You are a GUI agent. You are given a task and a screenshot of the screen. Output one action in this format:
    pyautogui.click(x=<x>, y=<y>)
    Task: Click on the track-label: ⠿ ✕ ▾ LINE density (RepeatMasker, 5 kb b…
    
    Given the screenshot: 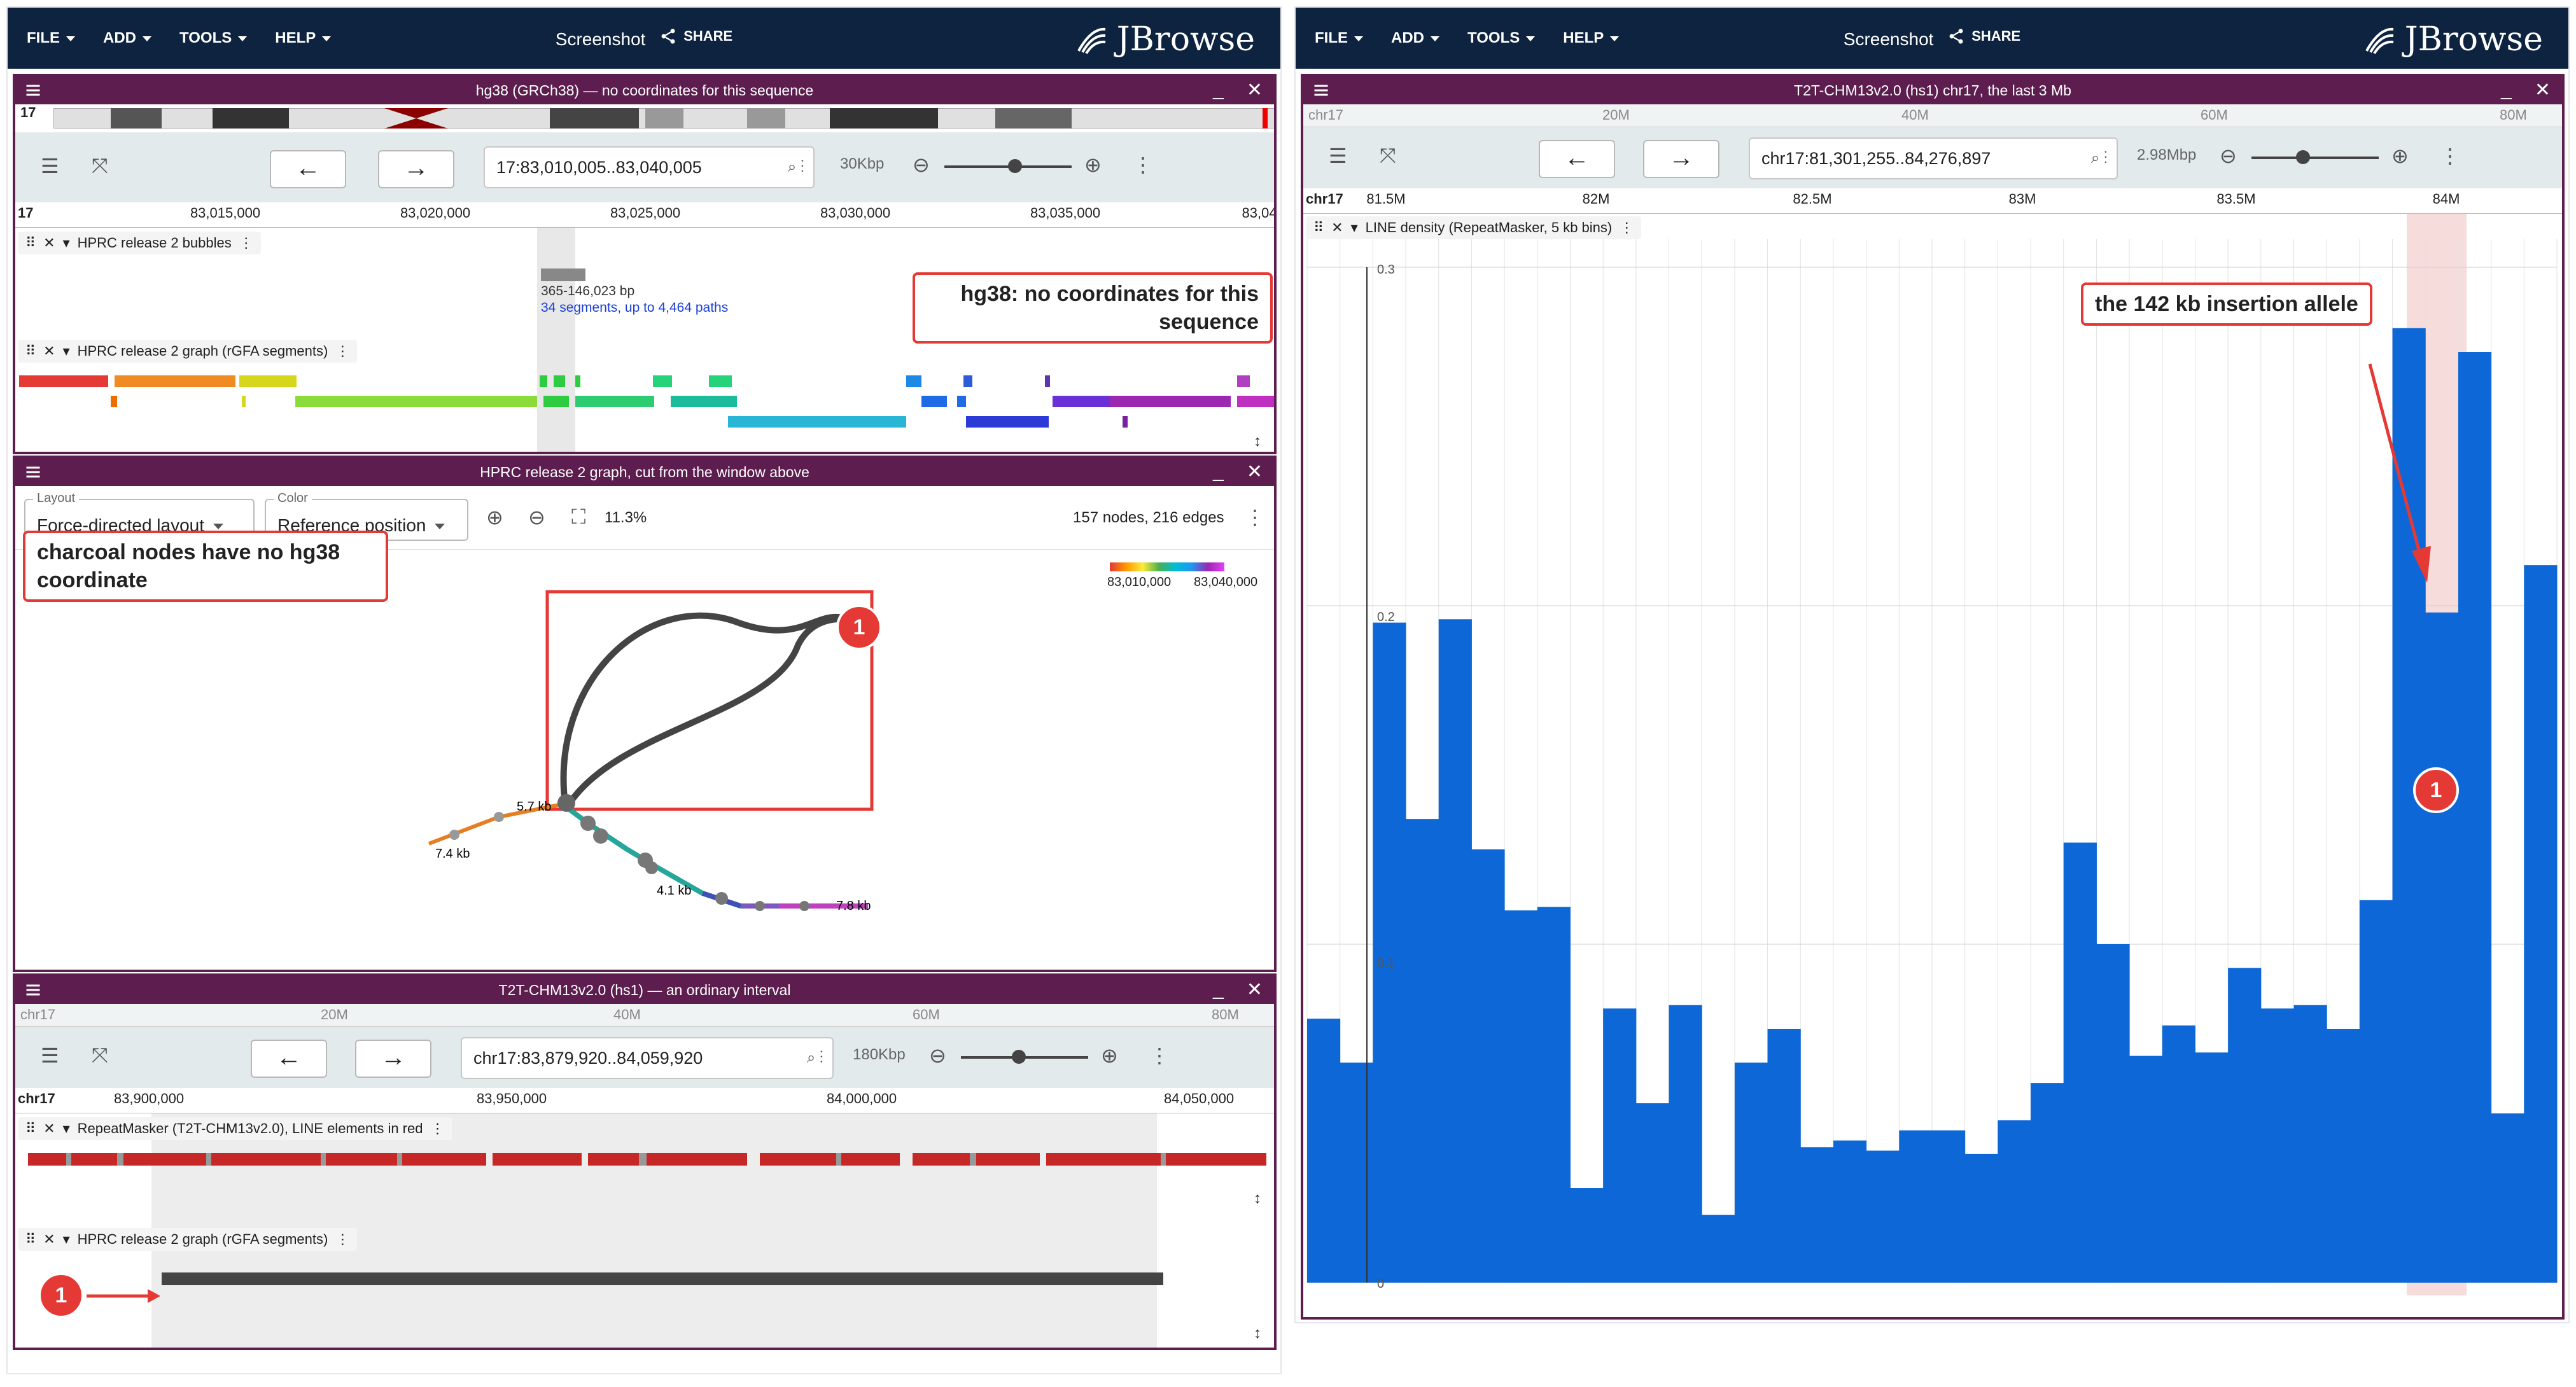 What is the action you would take?
    pyautogui.click(x=1474, y=227)
    